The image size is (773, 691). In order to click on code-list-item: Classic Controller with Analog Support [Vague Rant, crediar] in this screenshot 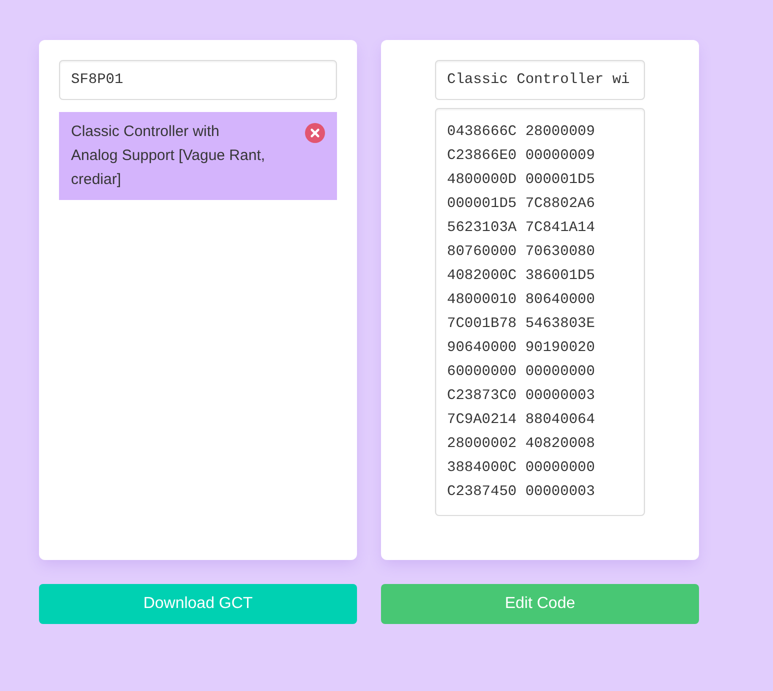, I will do `click(198, 156)`.